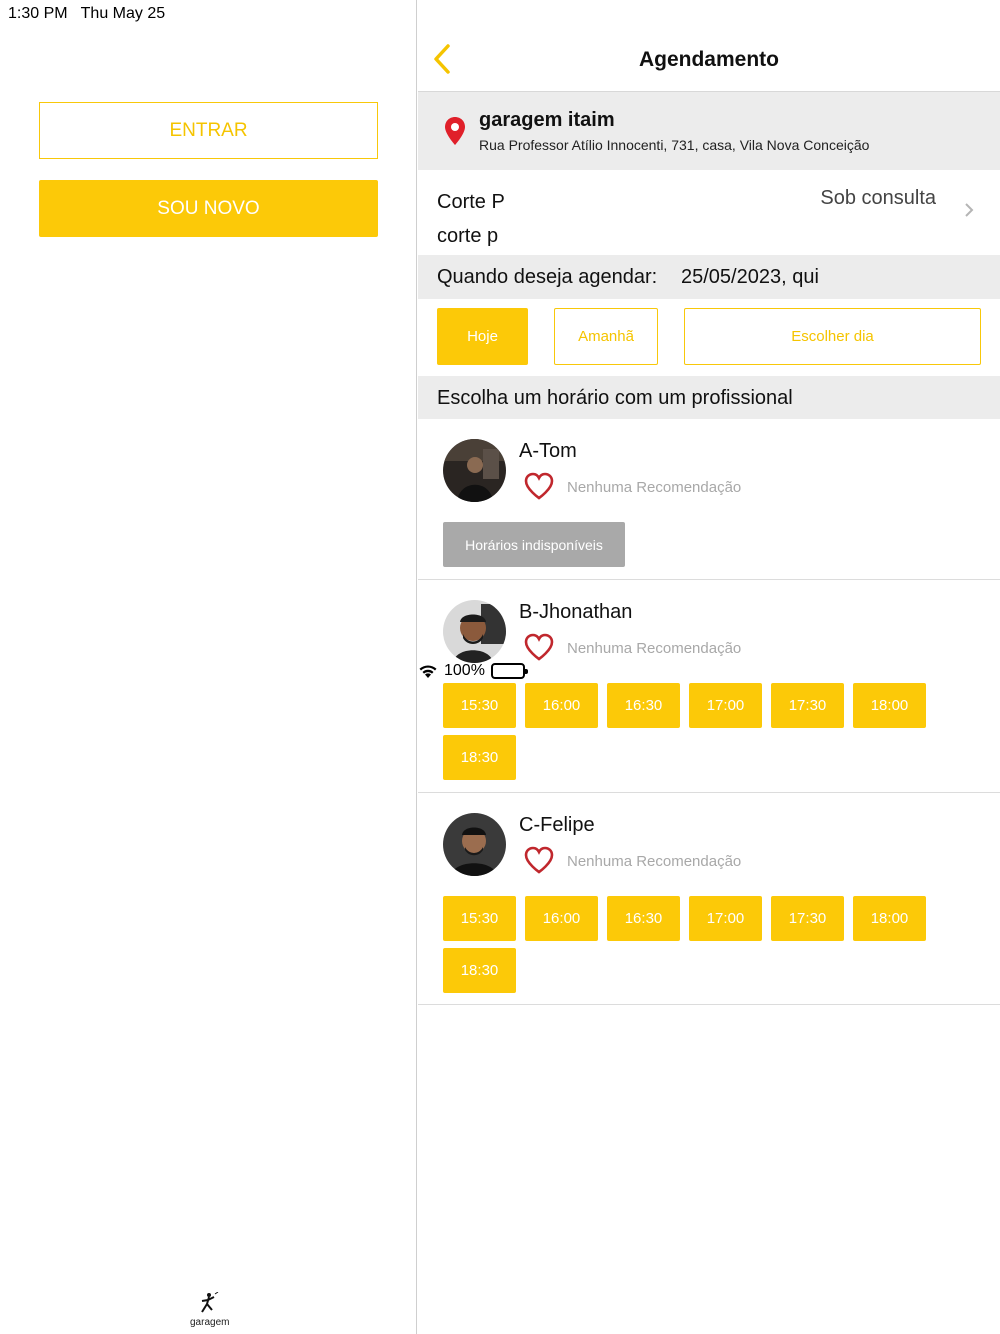 The image size is (1000, 1334). What do you see at coordinates (547, 277) in the screenshot?
I see `date-question: Quando deseja agendar:` at bounding box center [547, 277].